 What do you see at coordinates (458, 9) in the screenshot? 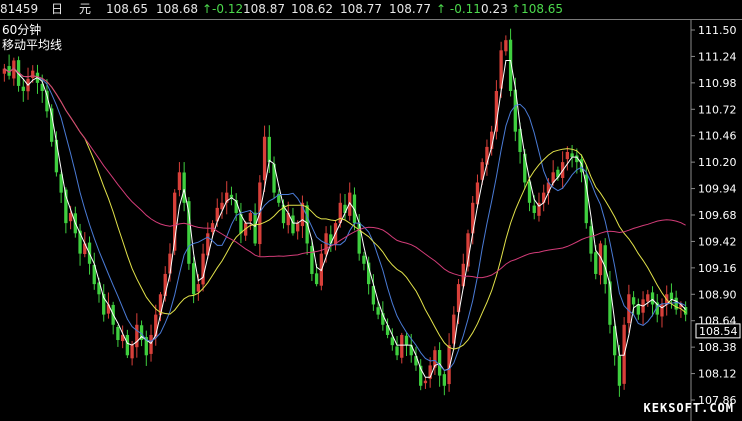
I see `quote-change-2: ↑ -0.11` at bounding box center [458, 9].